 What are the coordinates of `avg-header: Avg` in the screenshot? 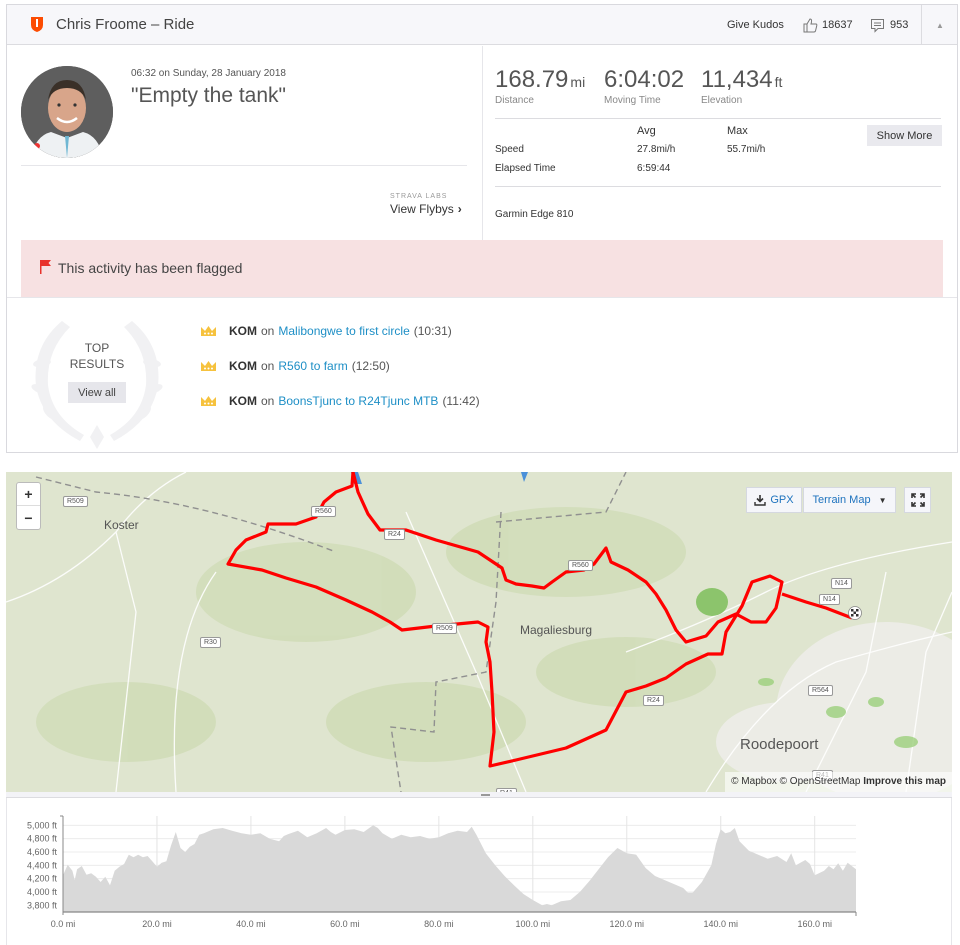 It's located at (646, 131).